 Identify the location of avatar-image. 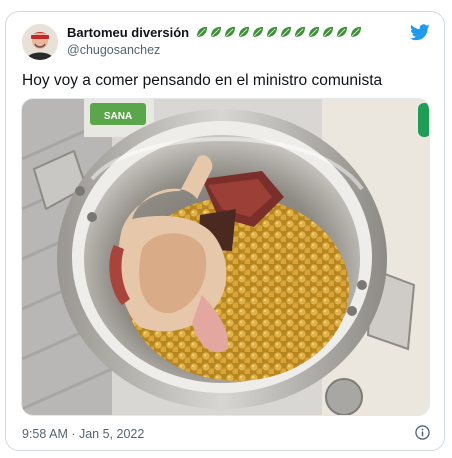
(40, 42).